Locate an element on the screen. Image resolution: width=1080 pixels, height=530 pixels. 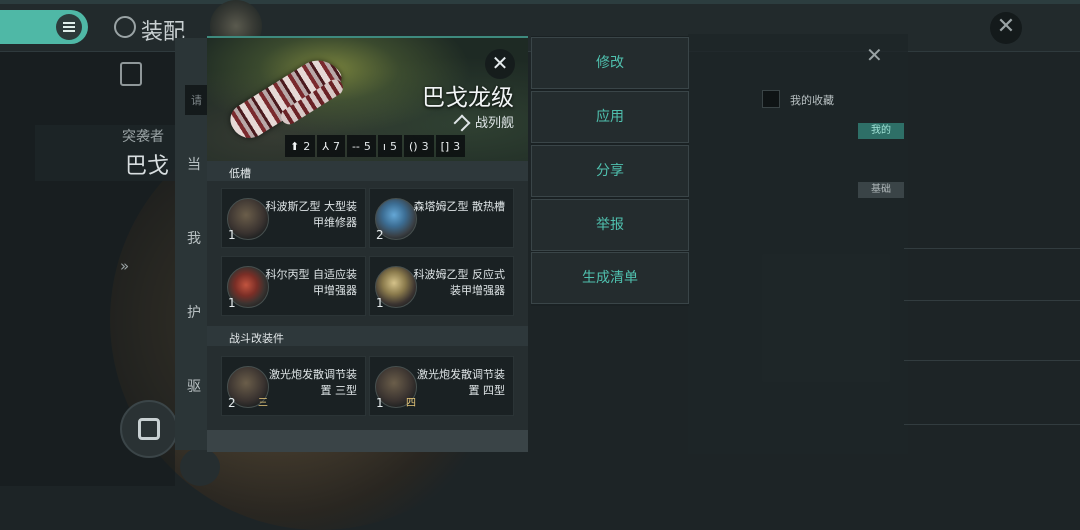
rig-slot-icon: [] is located at coordinates (445, 146).